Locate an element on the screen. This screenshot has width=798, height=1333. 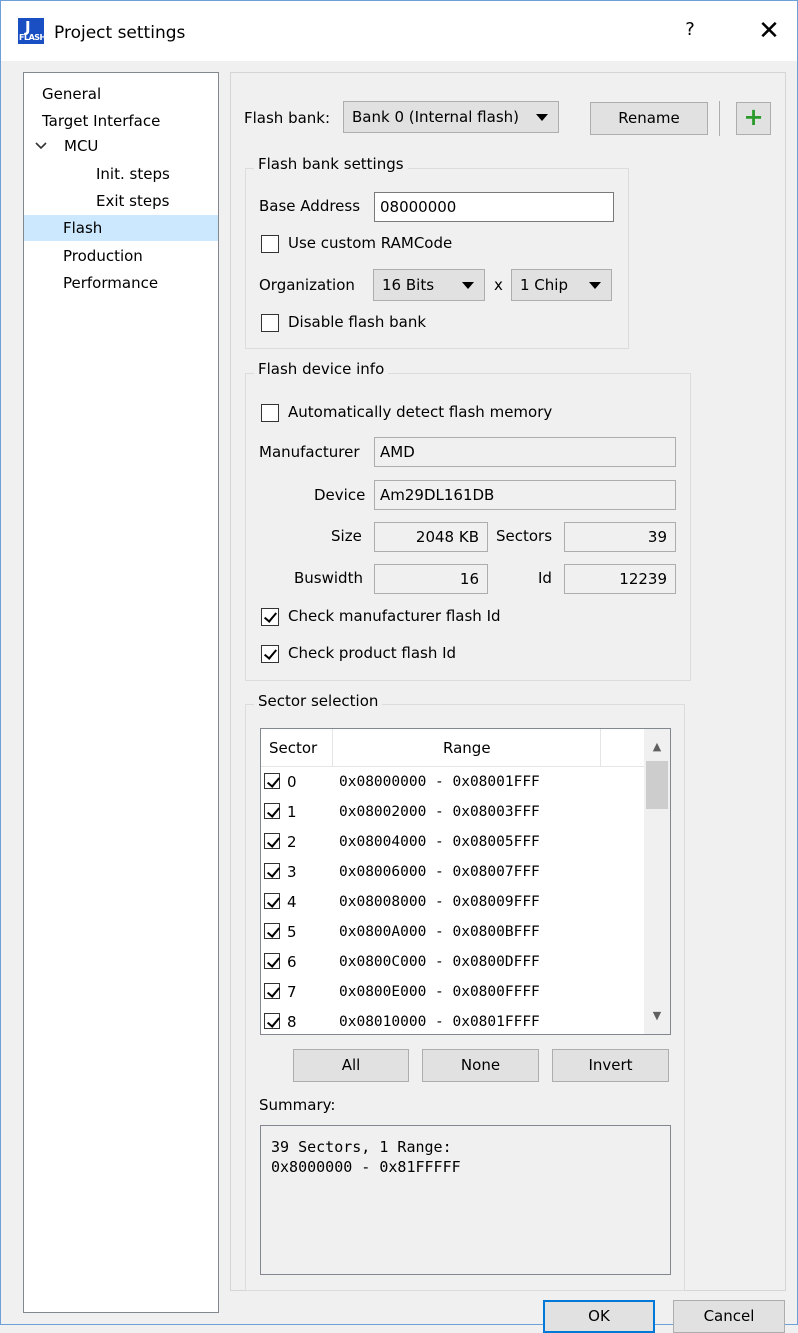
invert-selection-button: Invert is located at coordinates (610, 1065).